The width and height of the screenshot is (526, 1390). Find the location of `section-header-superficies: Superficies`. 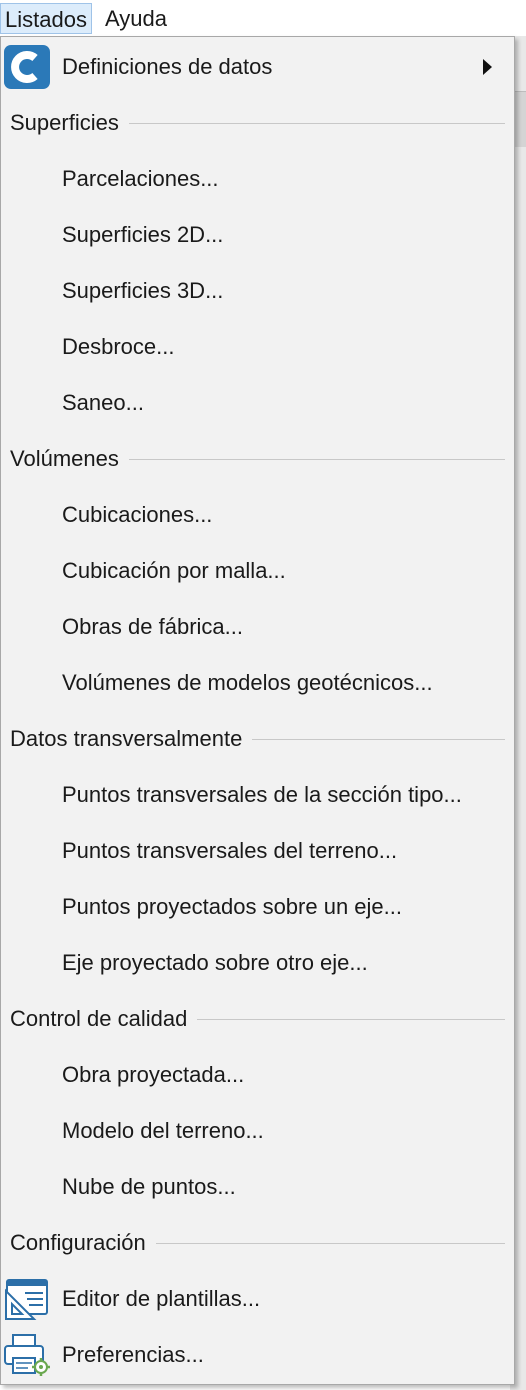

section-header-superficies: Superficies is located at coordinates (257, 123).